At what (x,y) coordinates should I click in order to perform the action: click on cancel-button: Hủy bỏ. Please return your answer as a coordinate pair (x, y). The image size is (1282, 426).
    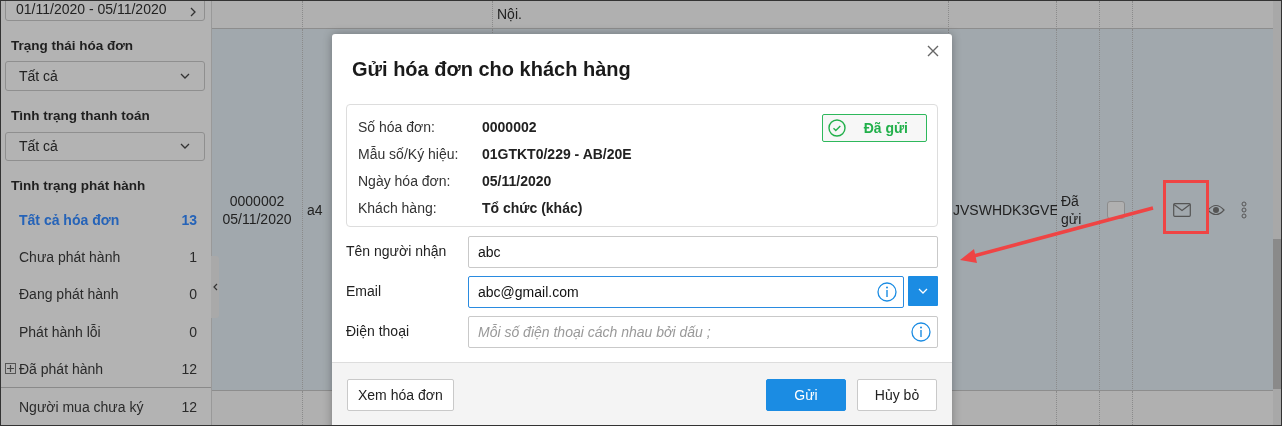
    Looking at the image, I should click on (897, 395).